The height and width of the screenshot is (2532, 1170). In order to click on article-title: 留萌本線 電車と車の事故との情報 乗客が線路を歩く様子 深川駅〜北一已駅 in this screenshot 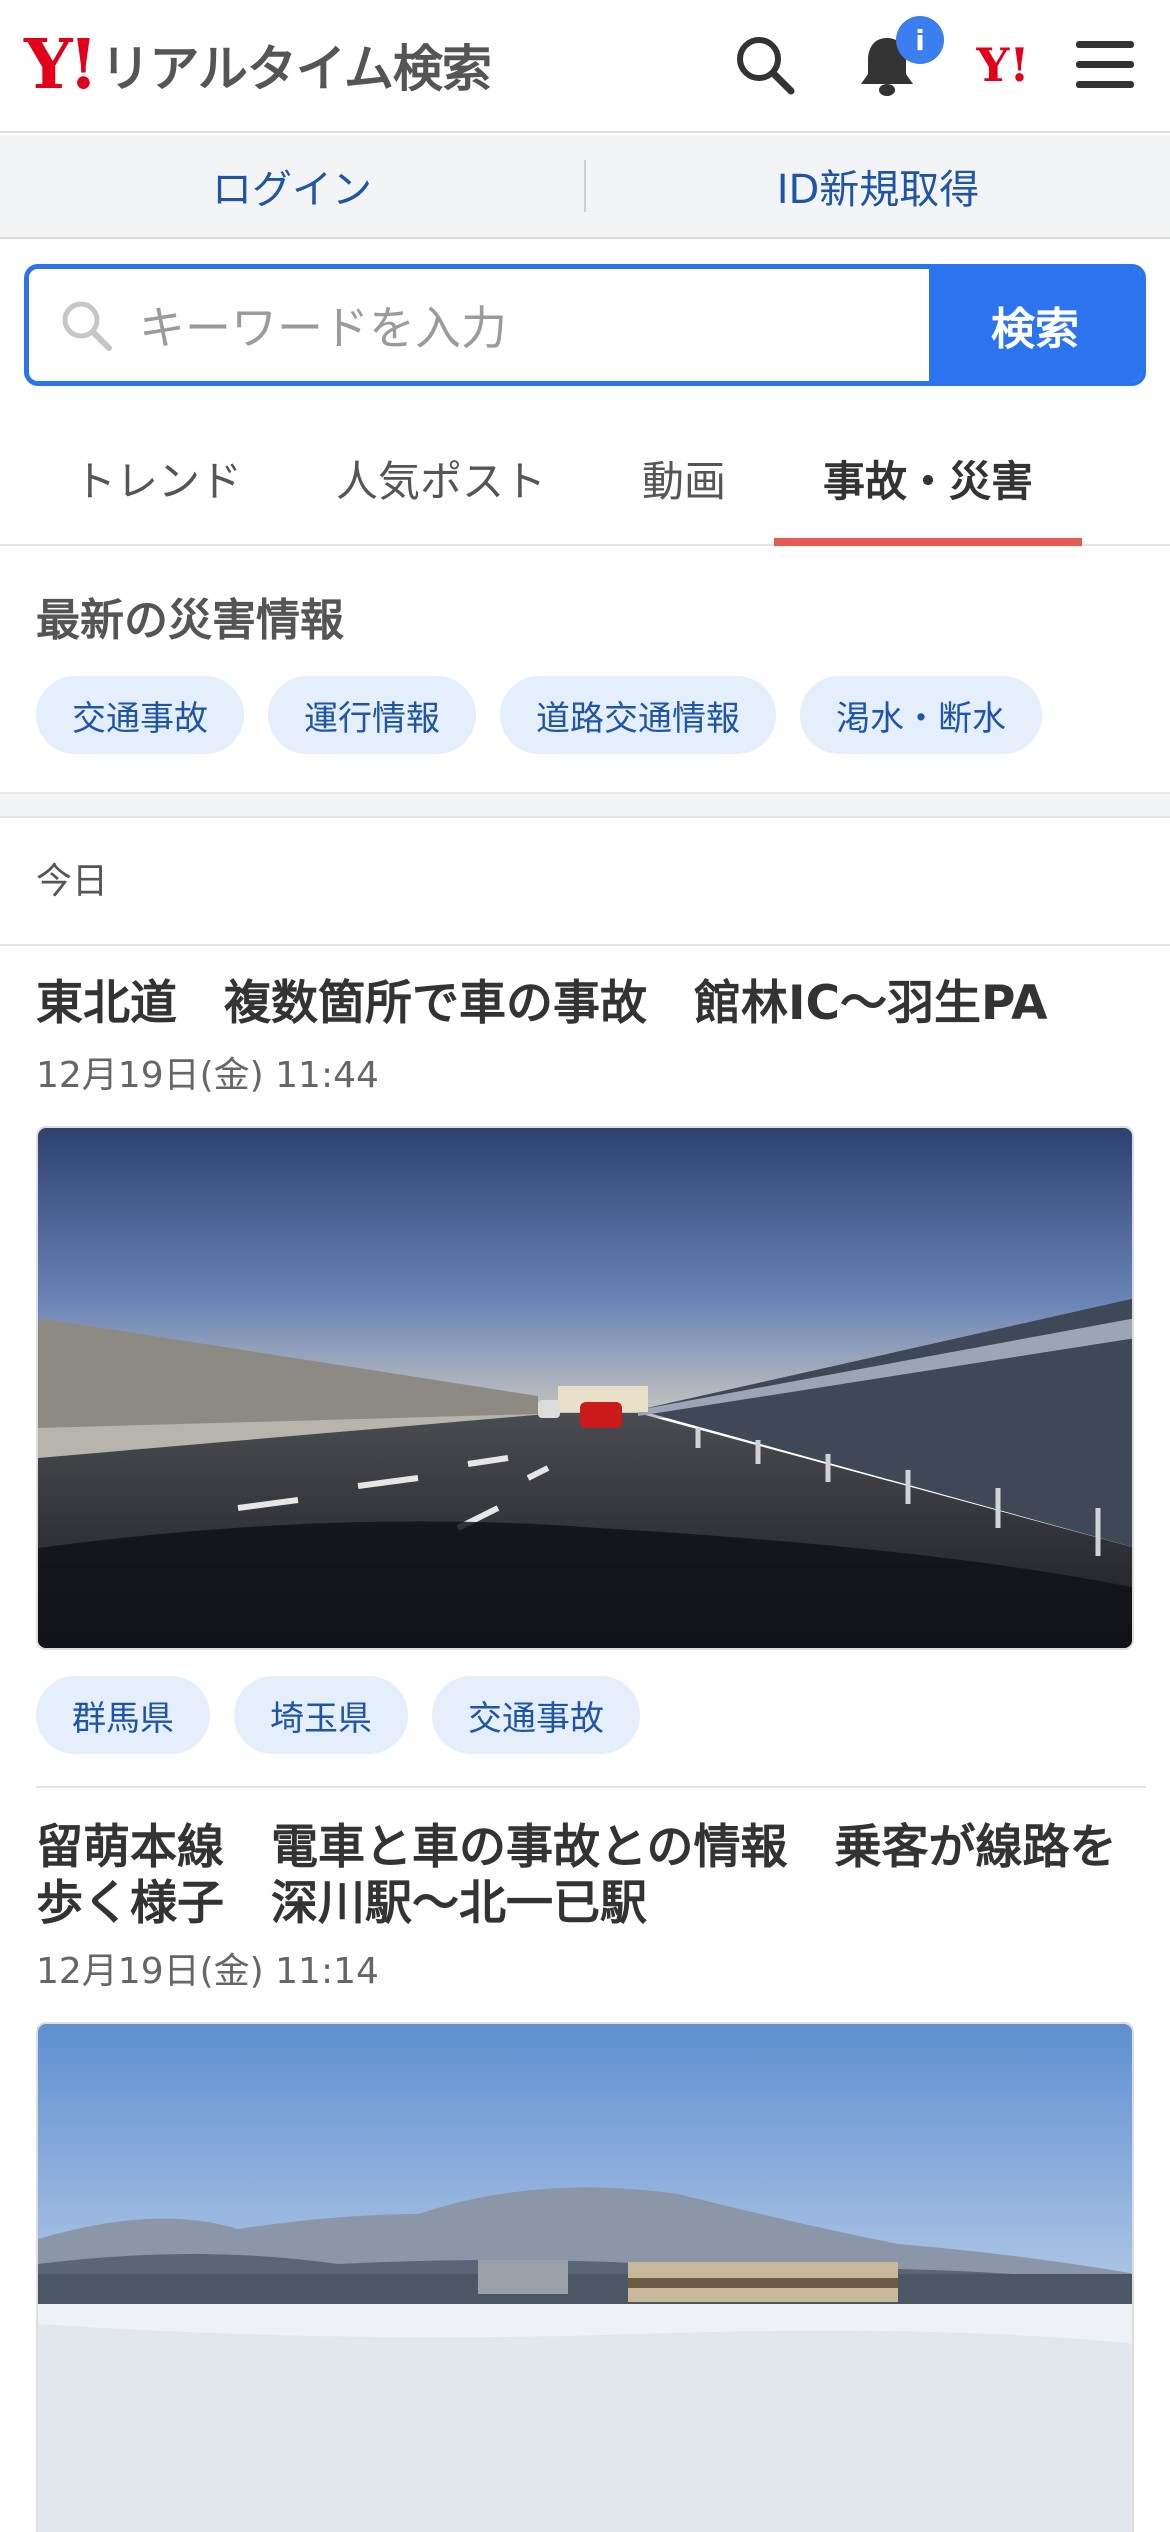, I will do `click(586, 1876)`.